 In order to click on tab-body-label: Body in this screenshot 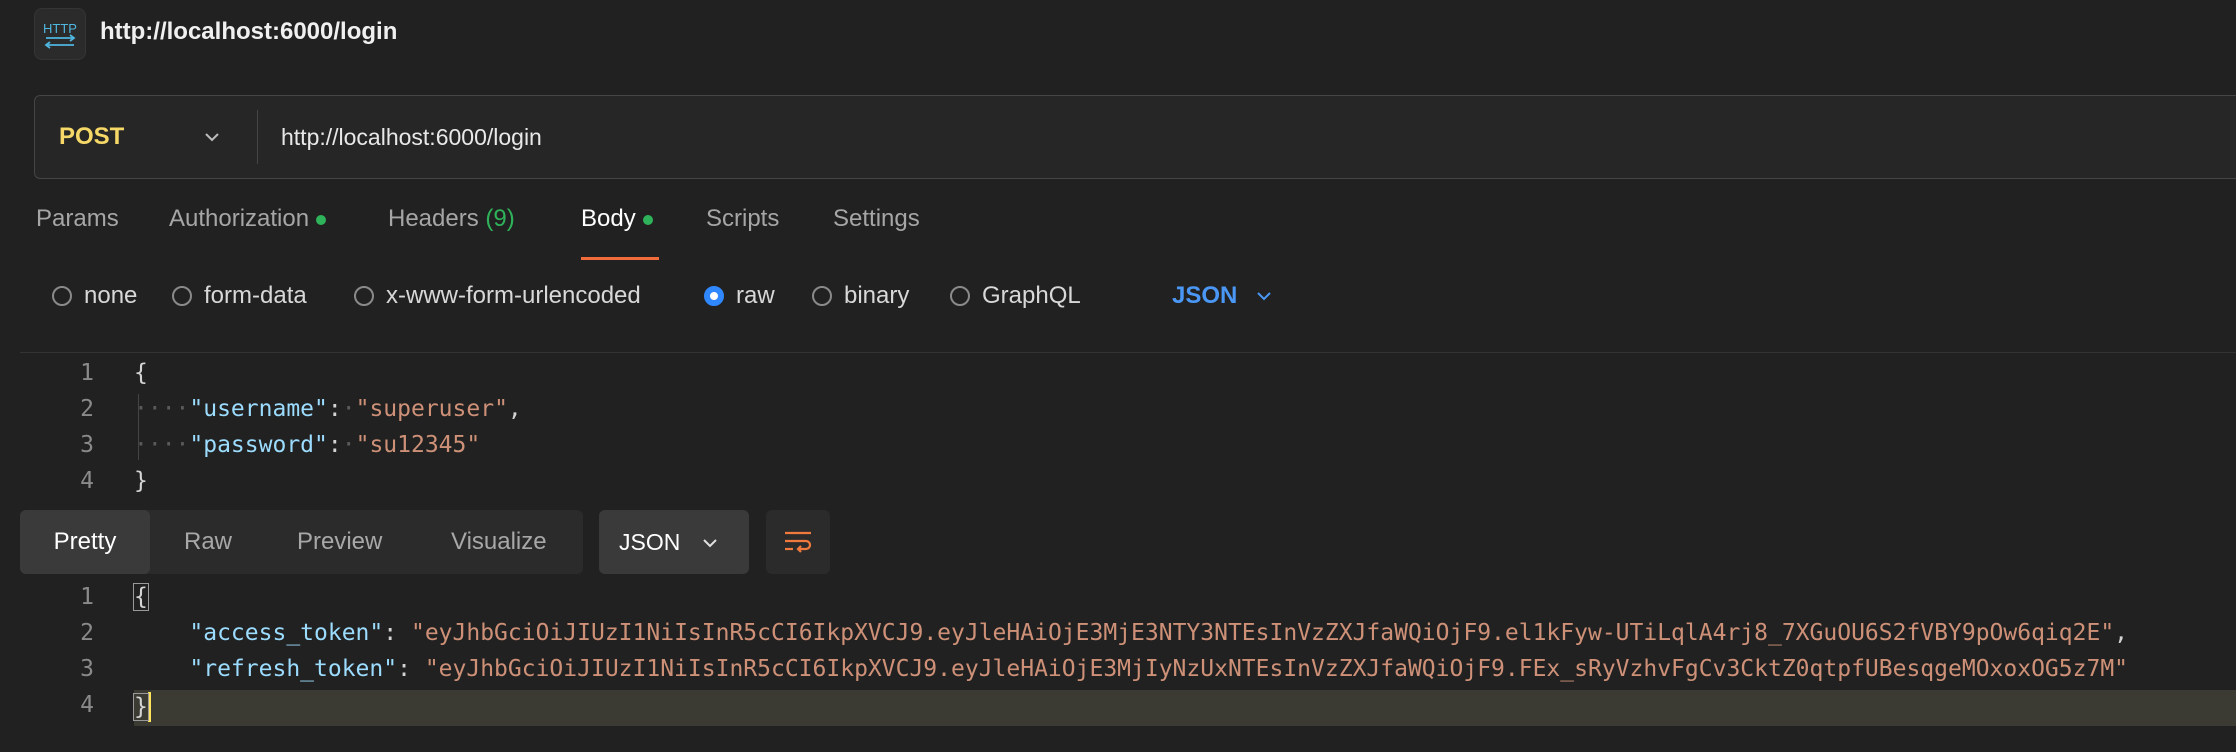, I will do `click(608, 218)`.